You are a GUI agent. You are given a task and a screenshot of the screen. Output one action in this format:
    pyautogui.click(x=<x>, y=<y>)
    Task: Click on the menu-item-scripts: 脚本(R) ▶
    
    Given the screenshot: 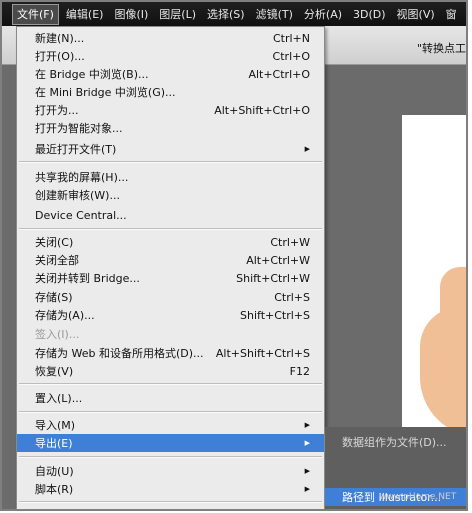 What is the action you would take?
    pyautogui.click(x=170, y=489)
    